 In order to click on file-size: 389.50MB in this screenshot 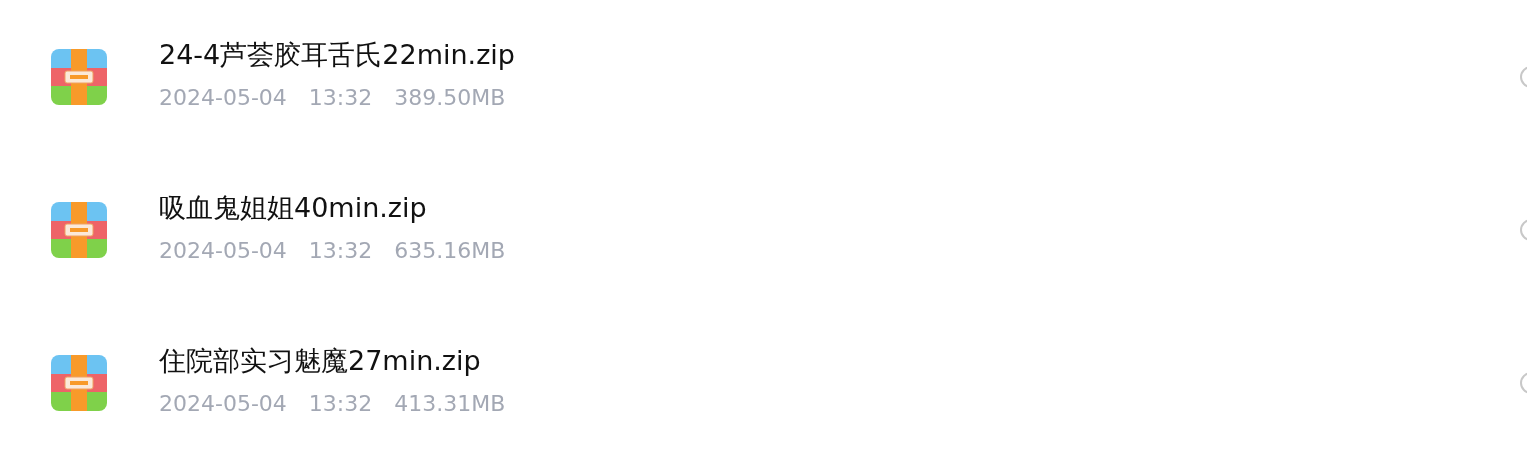, I will do `click(450, 98)`.